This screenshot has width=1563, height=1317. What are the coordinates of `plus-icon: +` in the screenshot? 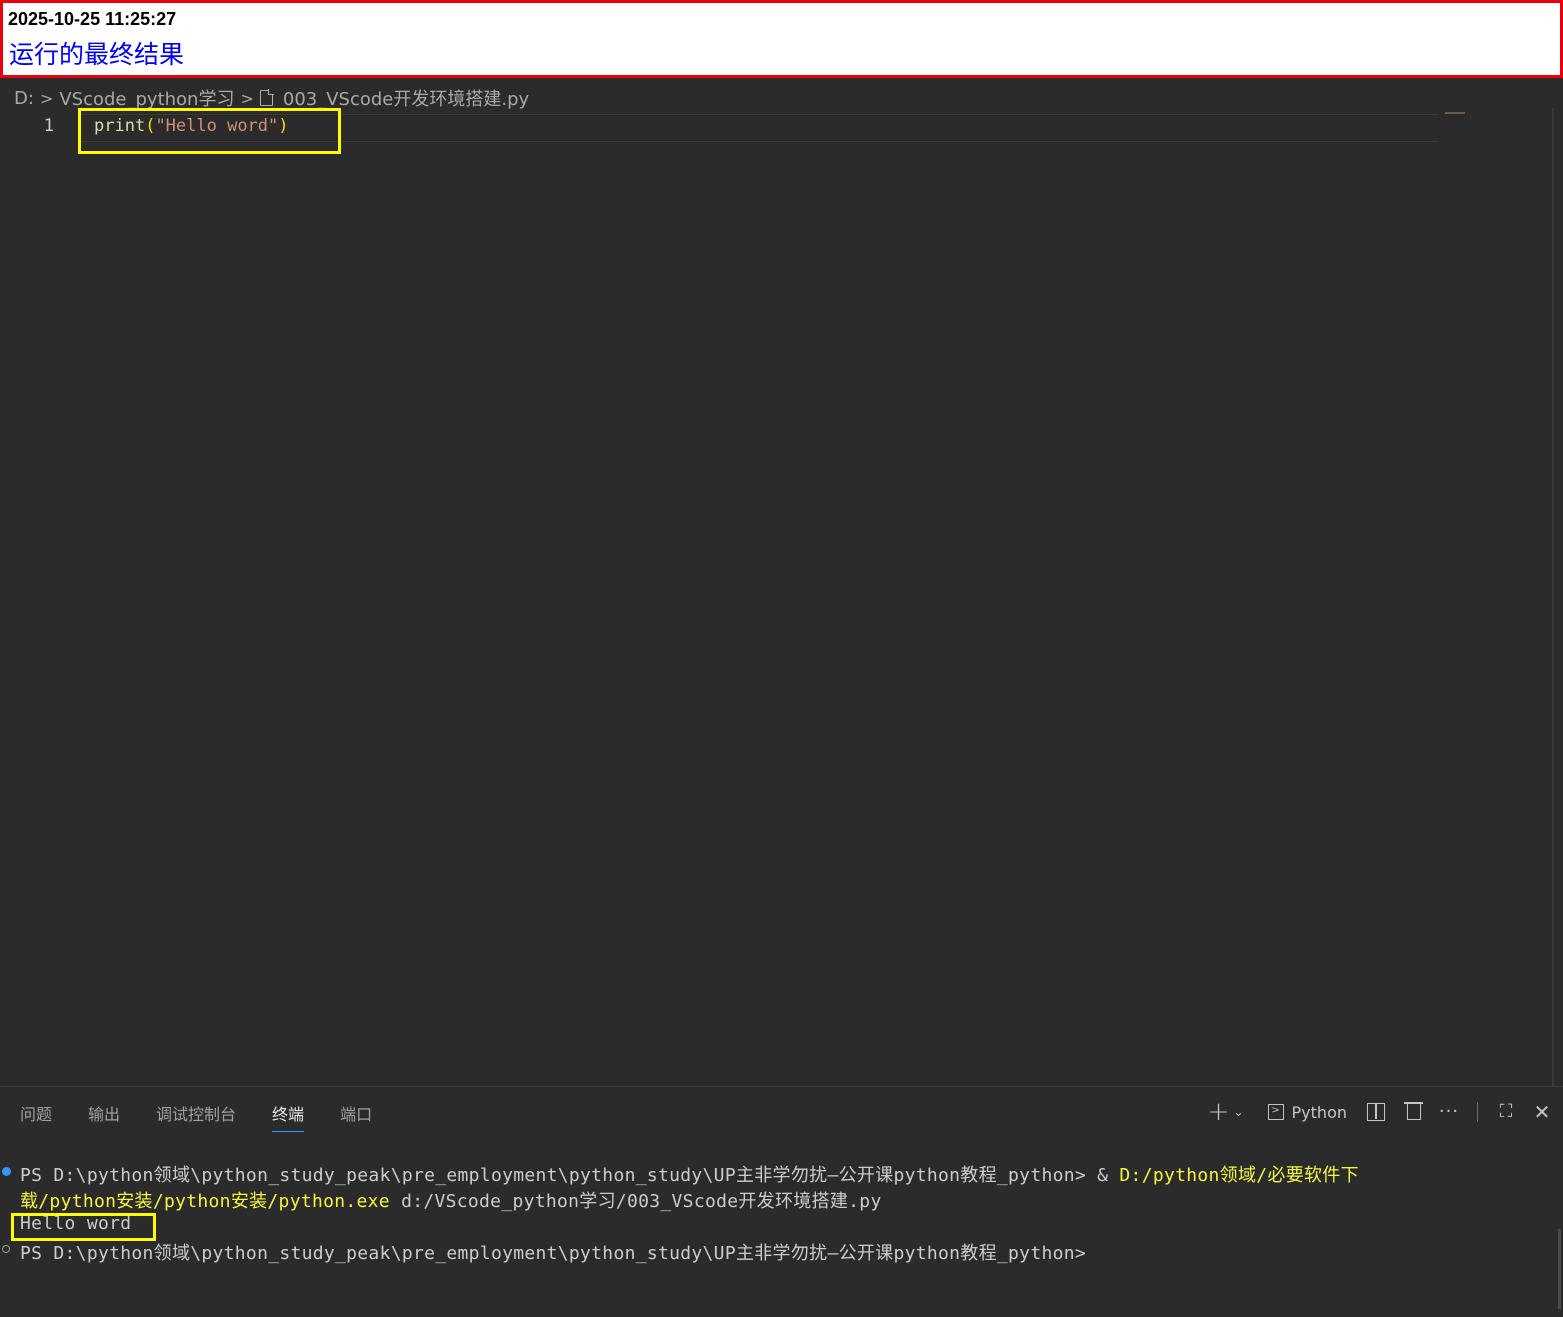 It's located at (1219, 1112).